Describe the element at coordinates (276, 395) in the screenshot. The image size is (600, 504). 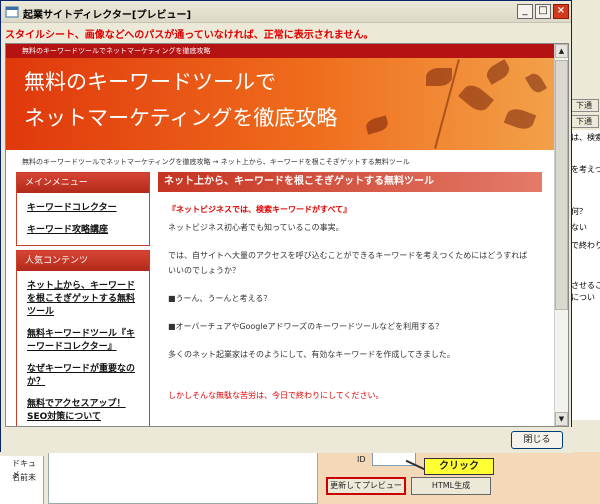
I see `article-paragraph: しかしそんな無駄な苦労は、今日で終わりにしてください。` at that location.